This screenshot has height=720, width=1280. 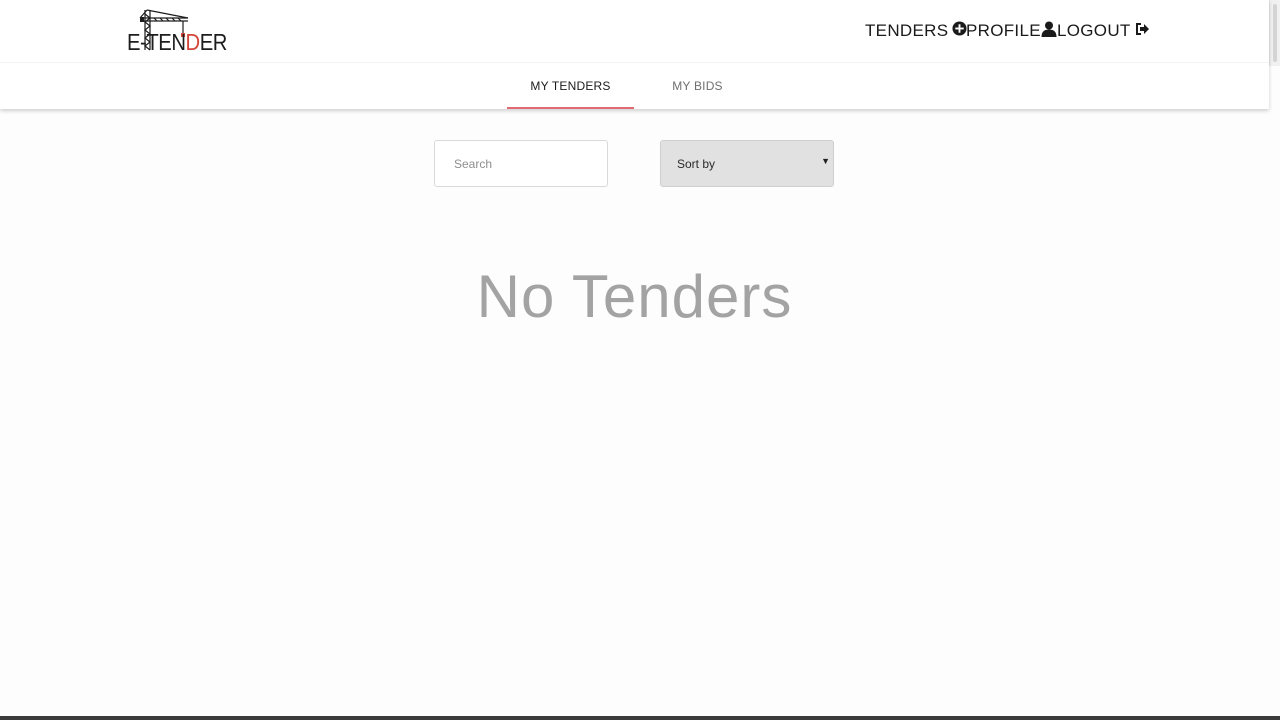 I want to click on tab-my-bids: MY BIDS, so click(x=697, y=87).